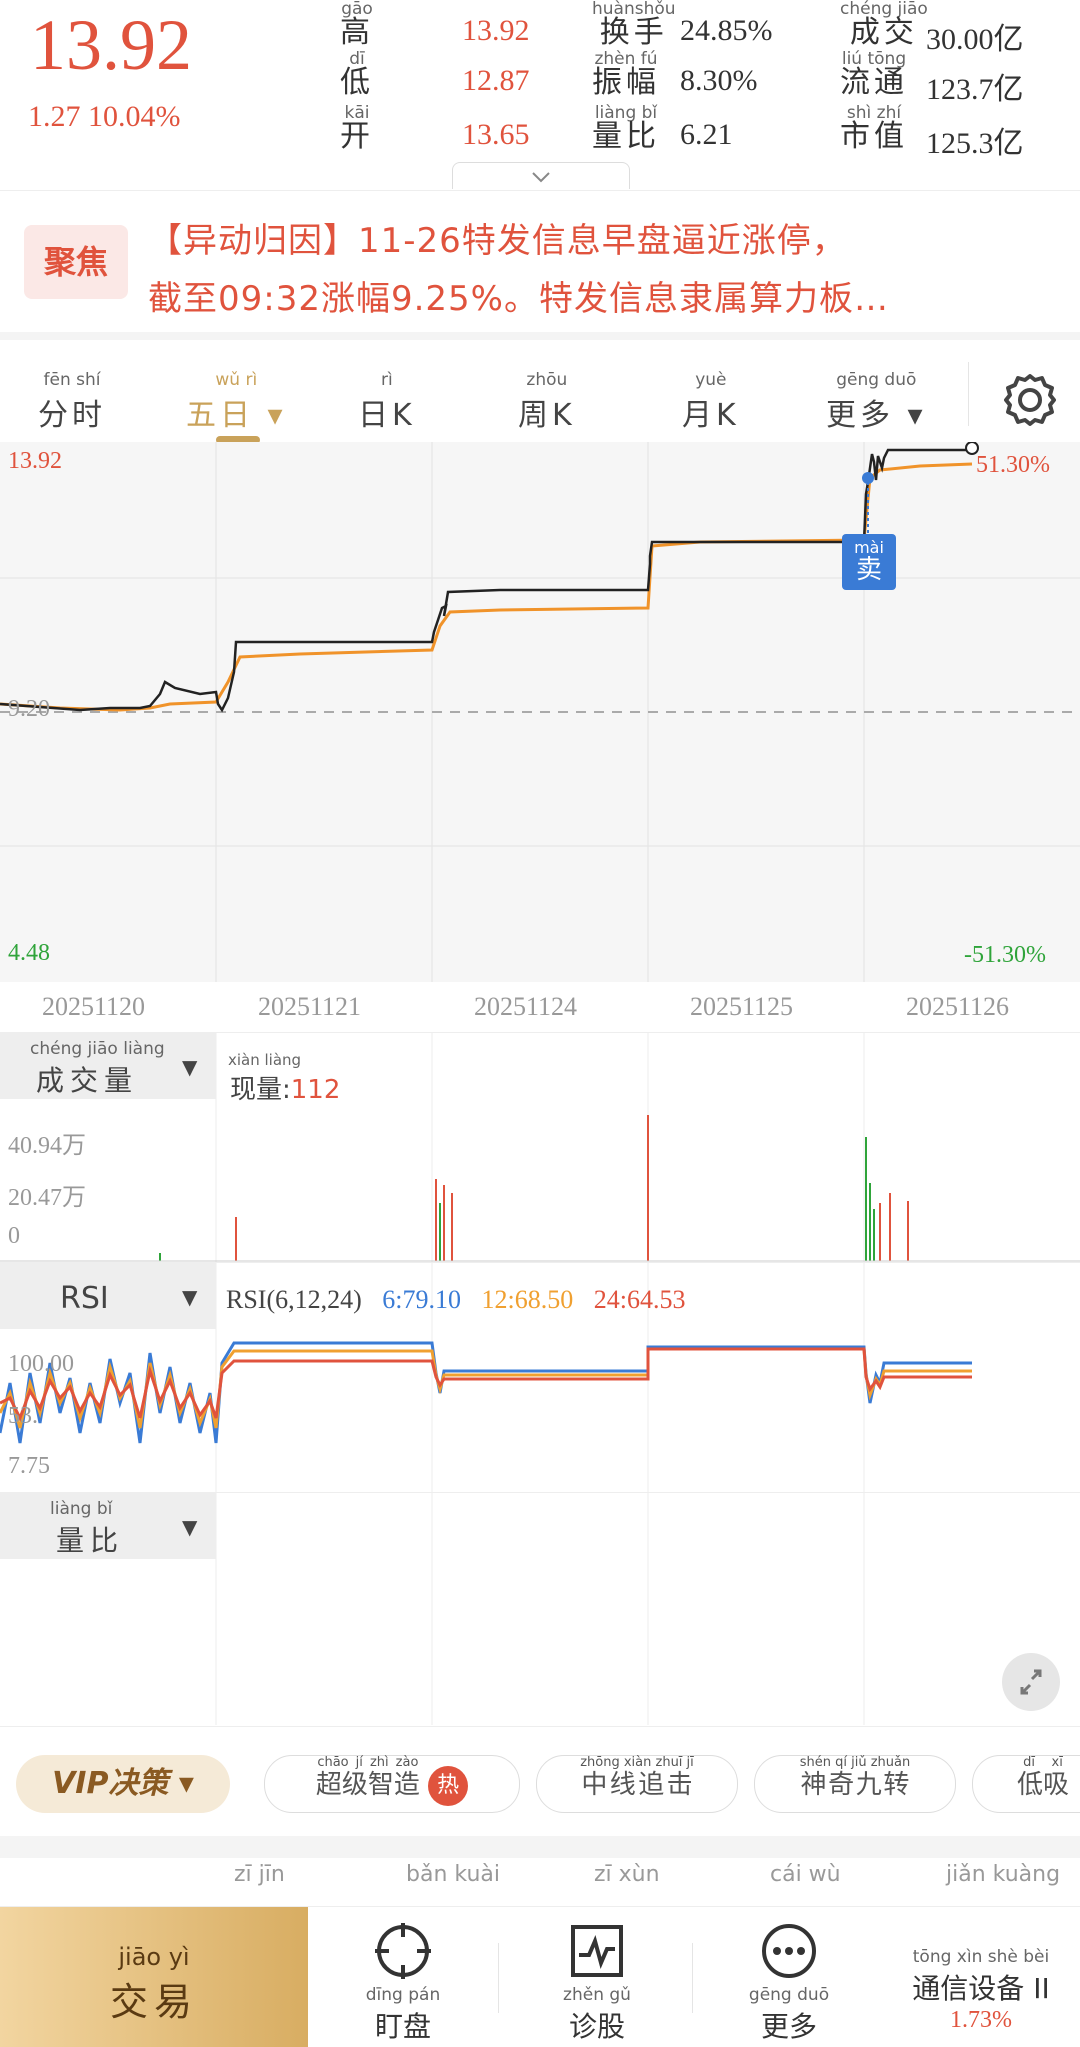 The image size is (1080, 2047). Describe the element at coordinates (541, 175) in the screenshot. I see `collapse-quote-button` at that location.